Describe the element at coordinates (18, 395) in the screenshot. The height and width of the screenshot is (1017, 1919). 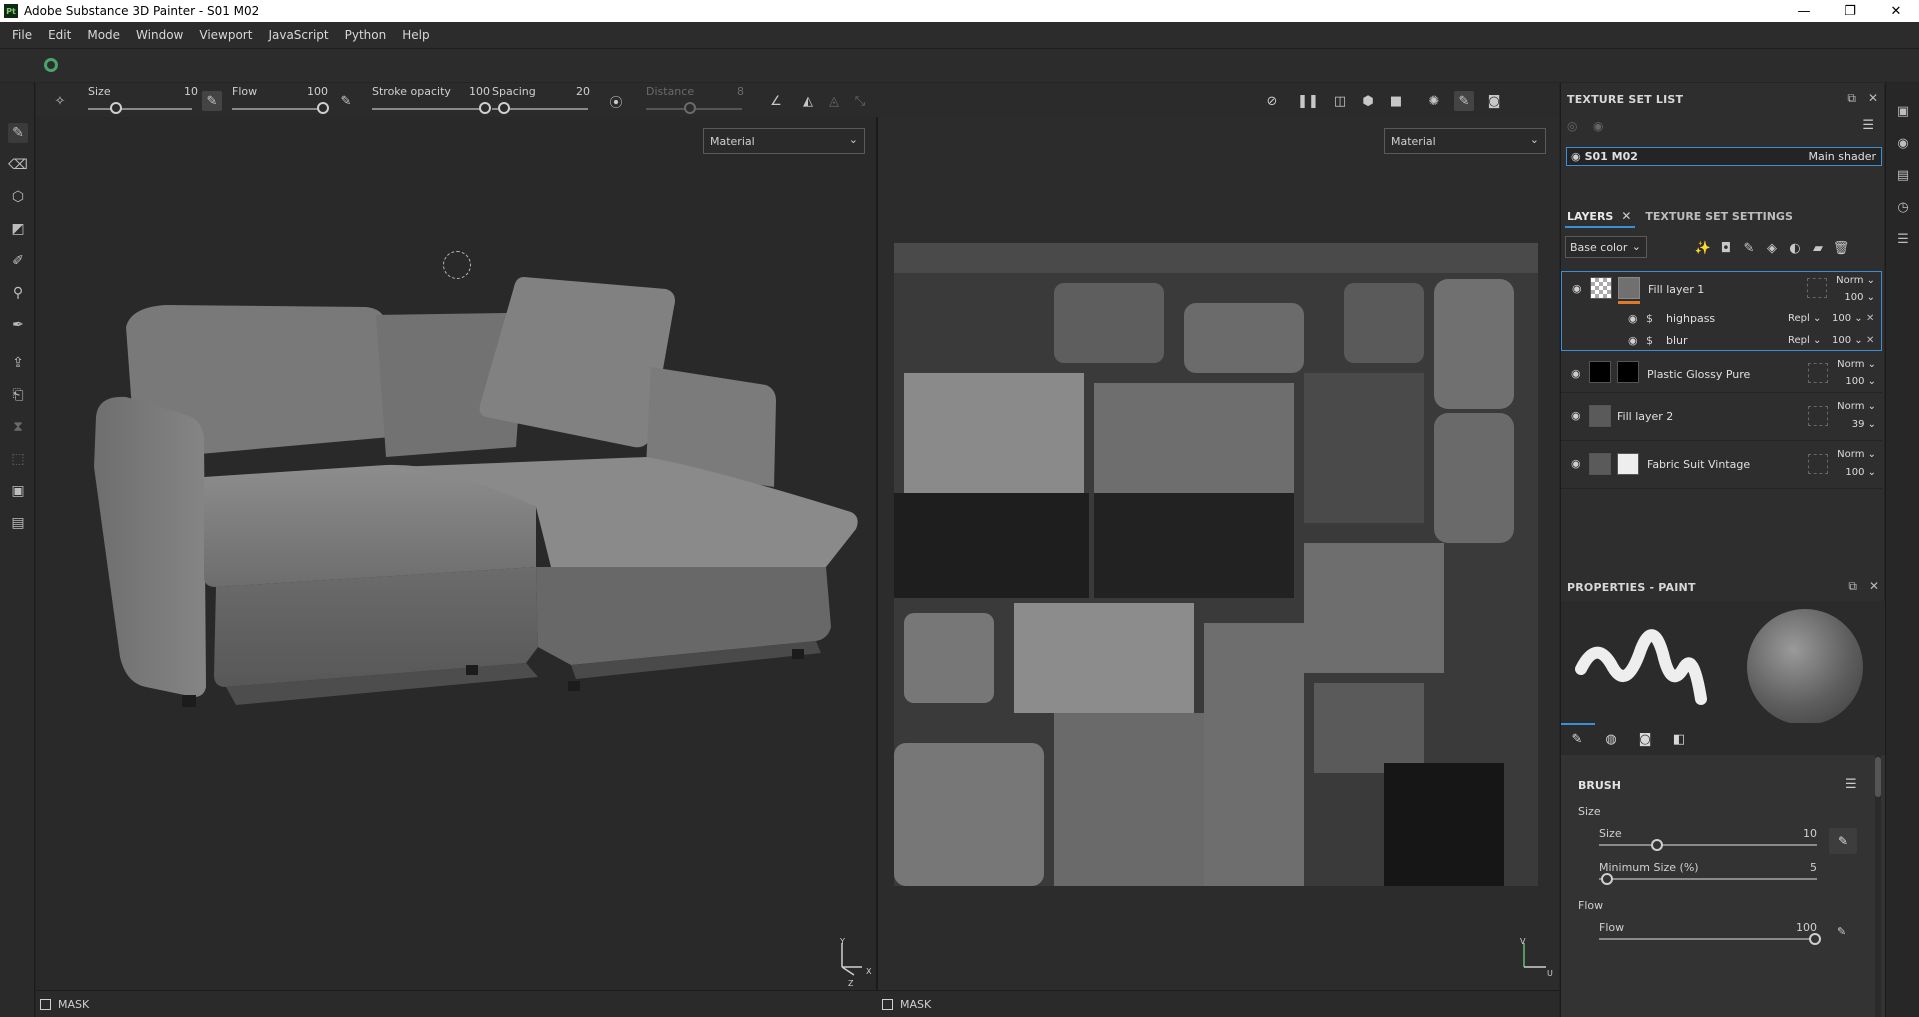
I see `measure-tool-icon: ⎗` at that location.